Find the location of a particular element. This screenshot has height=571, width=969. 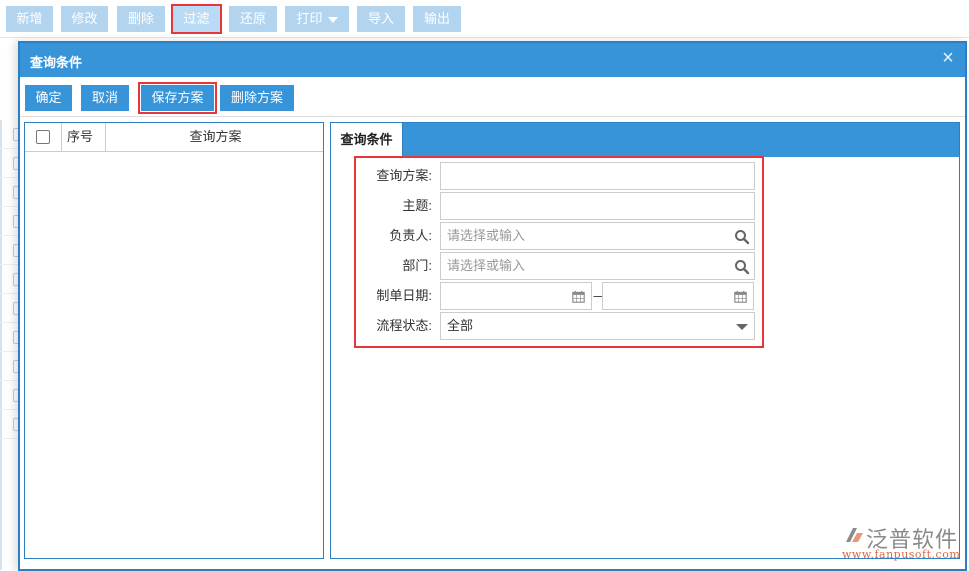

tab-query-conditions: 查询条件 is located at coordinates (367, 140).